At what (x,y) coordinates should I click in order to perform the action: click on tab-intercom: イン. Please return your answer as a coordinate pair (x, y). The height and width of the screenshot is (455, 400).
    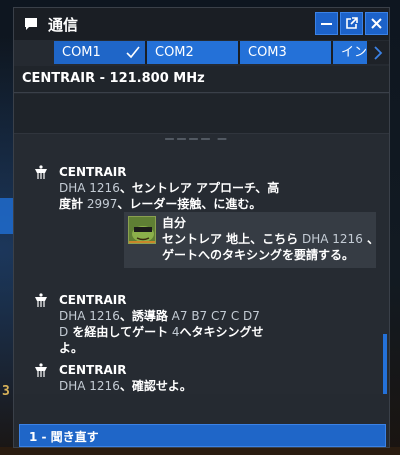
    Looking at the image, I should click on (351, 52).